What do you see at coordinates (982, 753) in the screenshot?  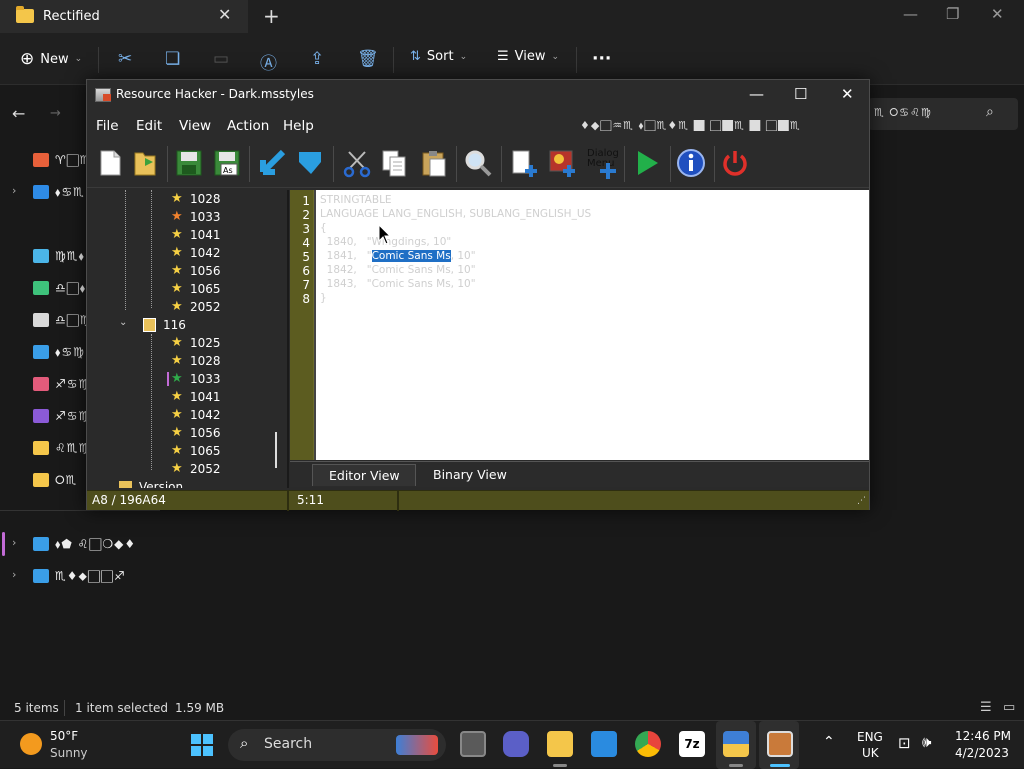 I see `clock-date: 4/2/2023` at bounding box center [982, 753].